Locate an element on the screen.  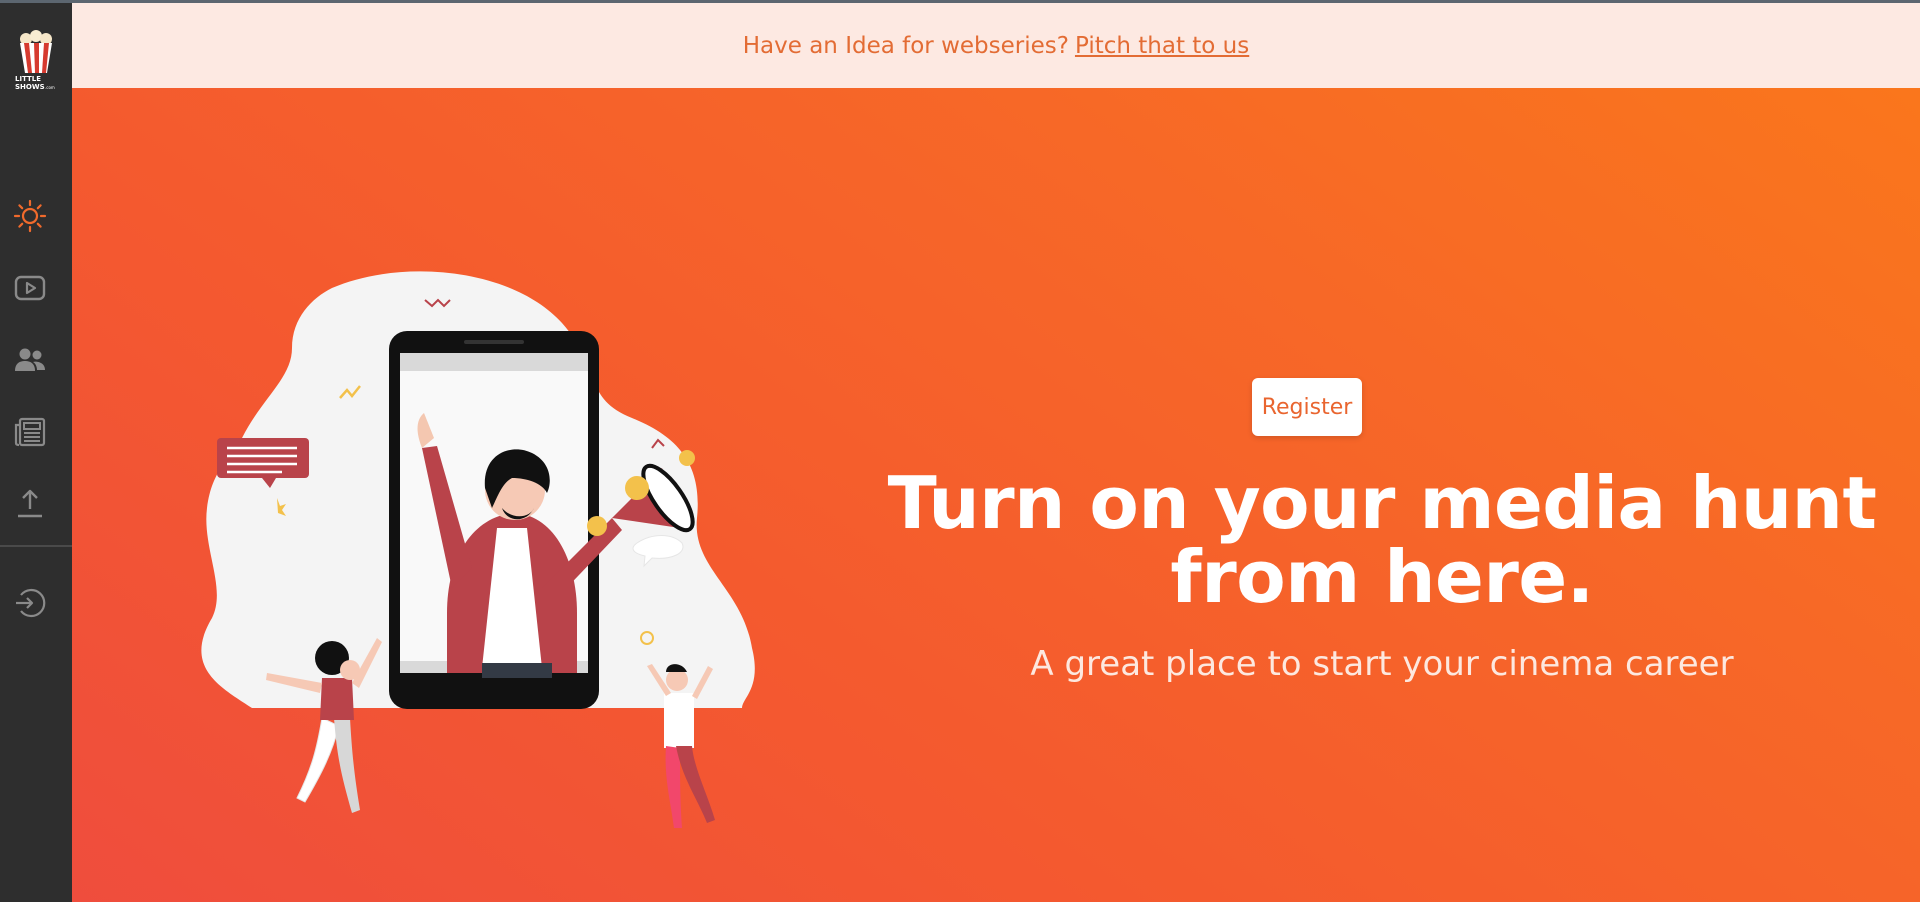
users-icon is located at coordinates (30, 359).